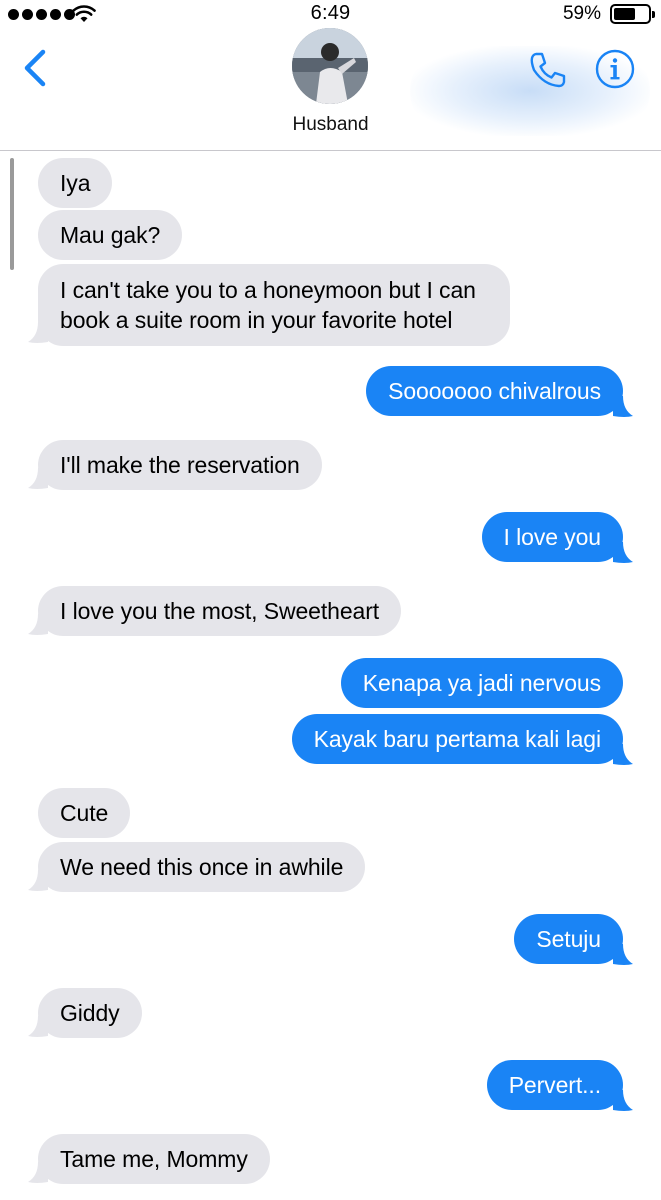 Image resolution: width=661 pixels, height=1200 pixels. I want to click on message-bubble-outgoing: Sooooooo chivalrous, so click(494, 391).